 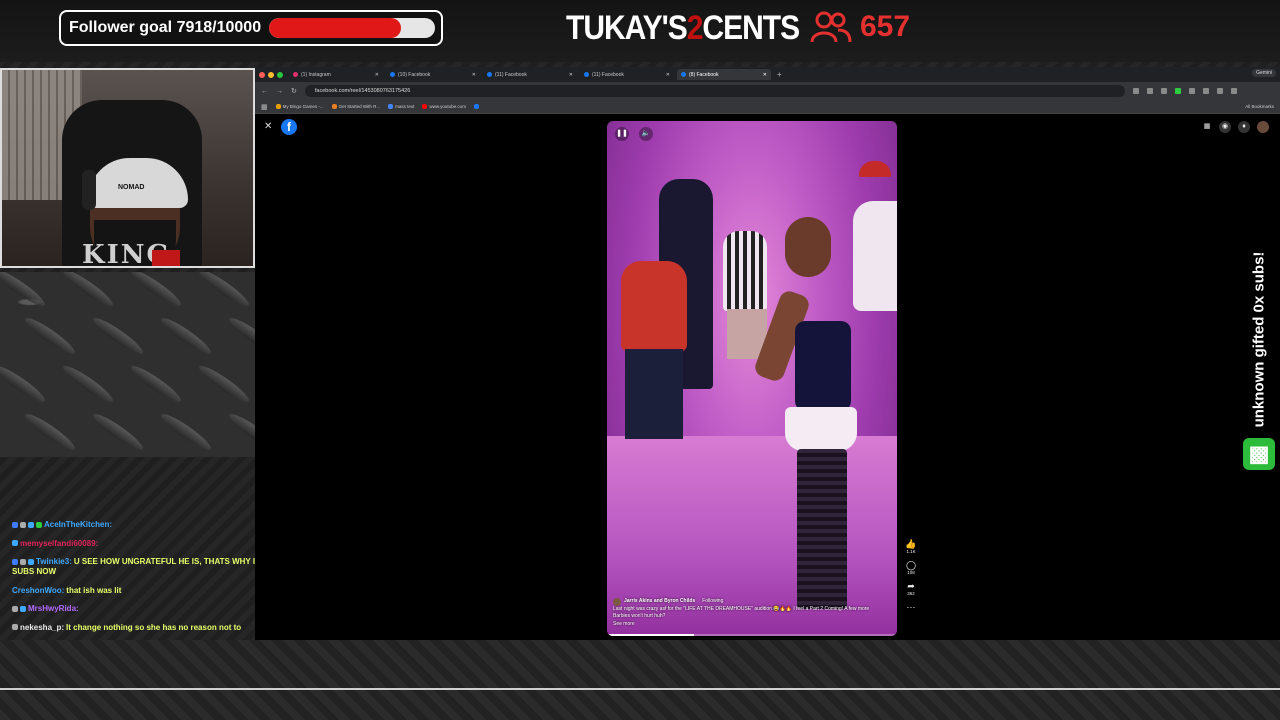 I want to click on more-options-button: ⋯, so click(x=911, y=607).